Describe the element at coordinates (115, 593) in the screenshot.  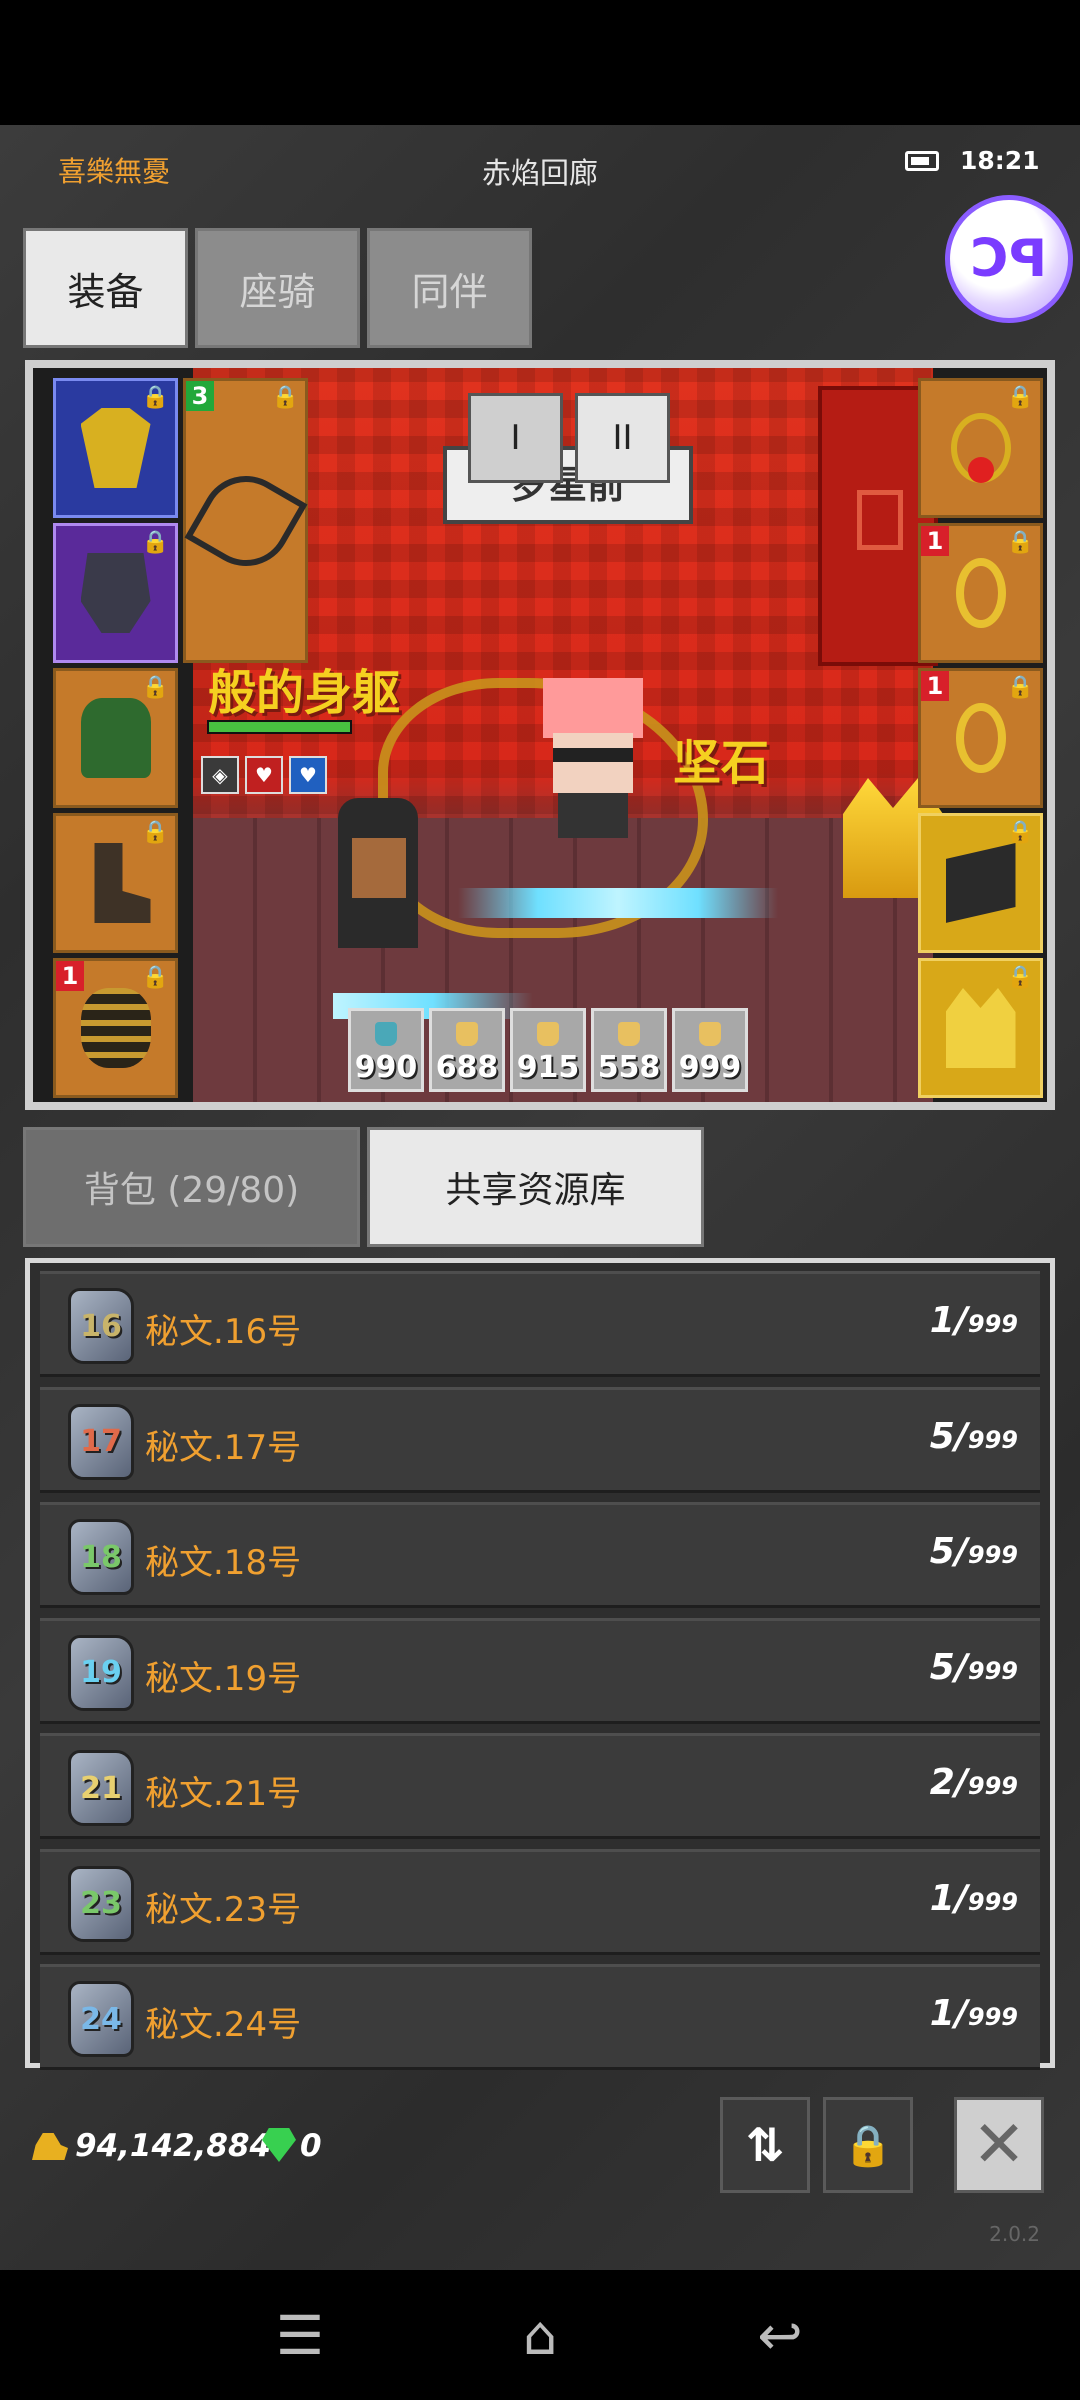
I see `armor-slot: 🔒` at that location.